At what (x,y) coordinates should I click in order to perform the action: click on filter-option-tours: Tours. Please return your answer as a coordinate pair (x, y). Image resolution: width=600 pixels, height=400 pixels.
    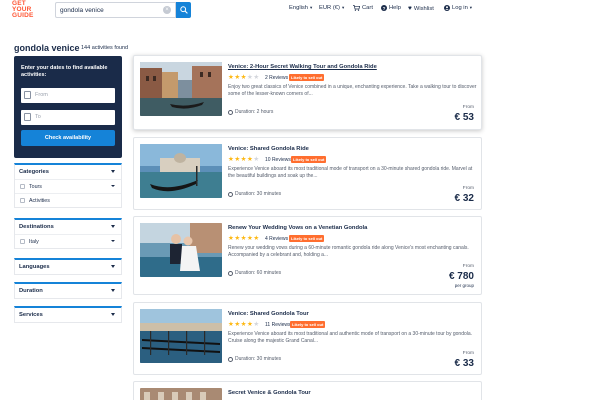
    Looking at the image, I should click on (68, 186).